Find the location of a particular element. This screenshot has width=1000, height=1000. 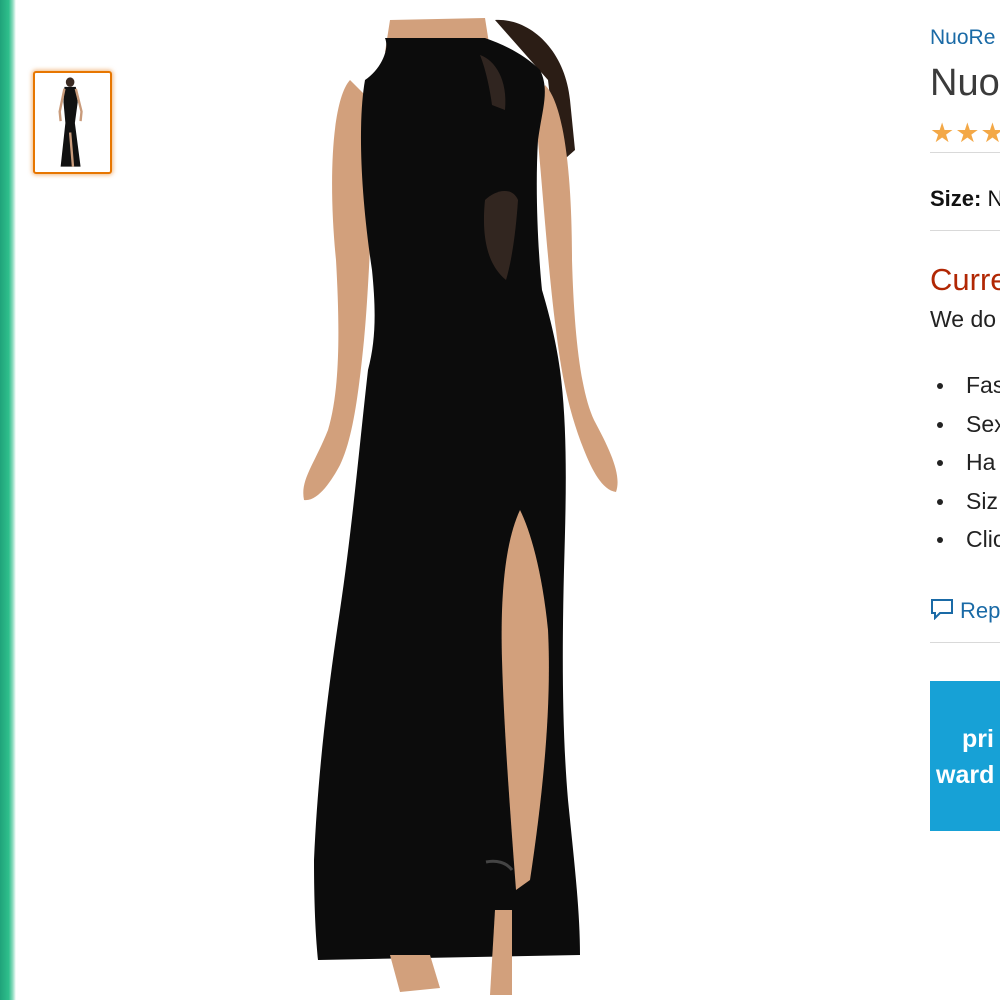

prime-wardrobe-banner: pri ward is located at coordinates (965, 756).